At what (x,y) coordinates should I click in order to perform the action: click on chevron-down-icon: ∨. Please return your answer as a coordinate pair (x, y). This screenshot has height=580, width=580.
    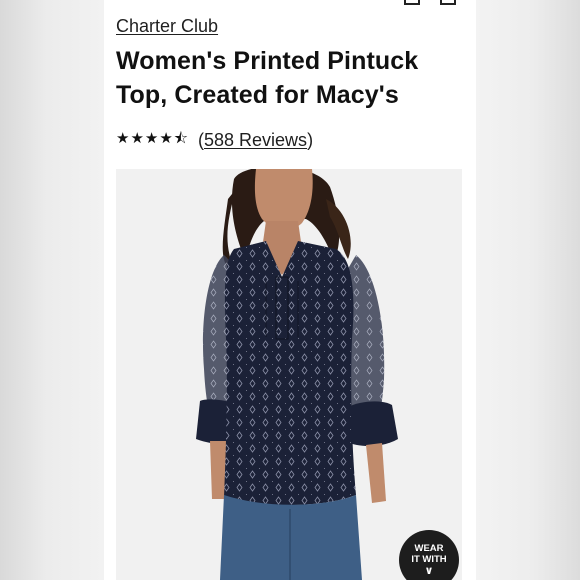
    Looking at the image, I should click on (429, 571).